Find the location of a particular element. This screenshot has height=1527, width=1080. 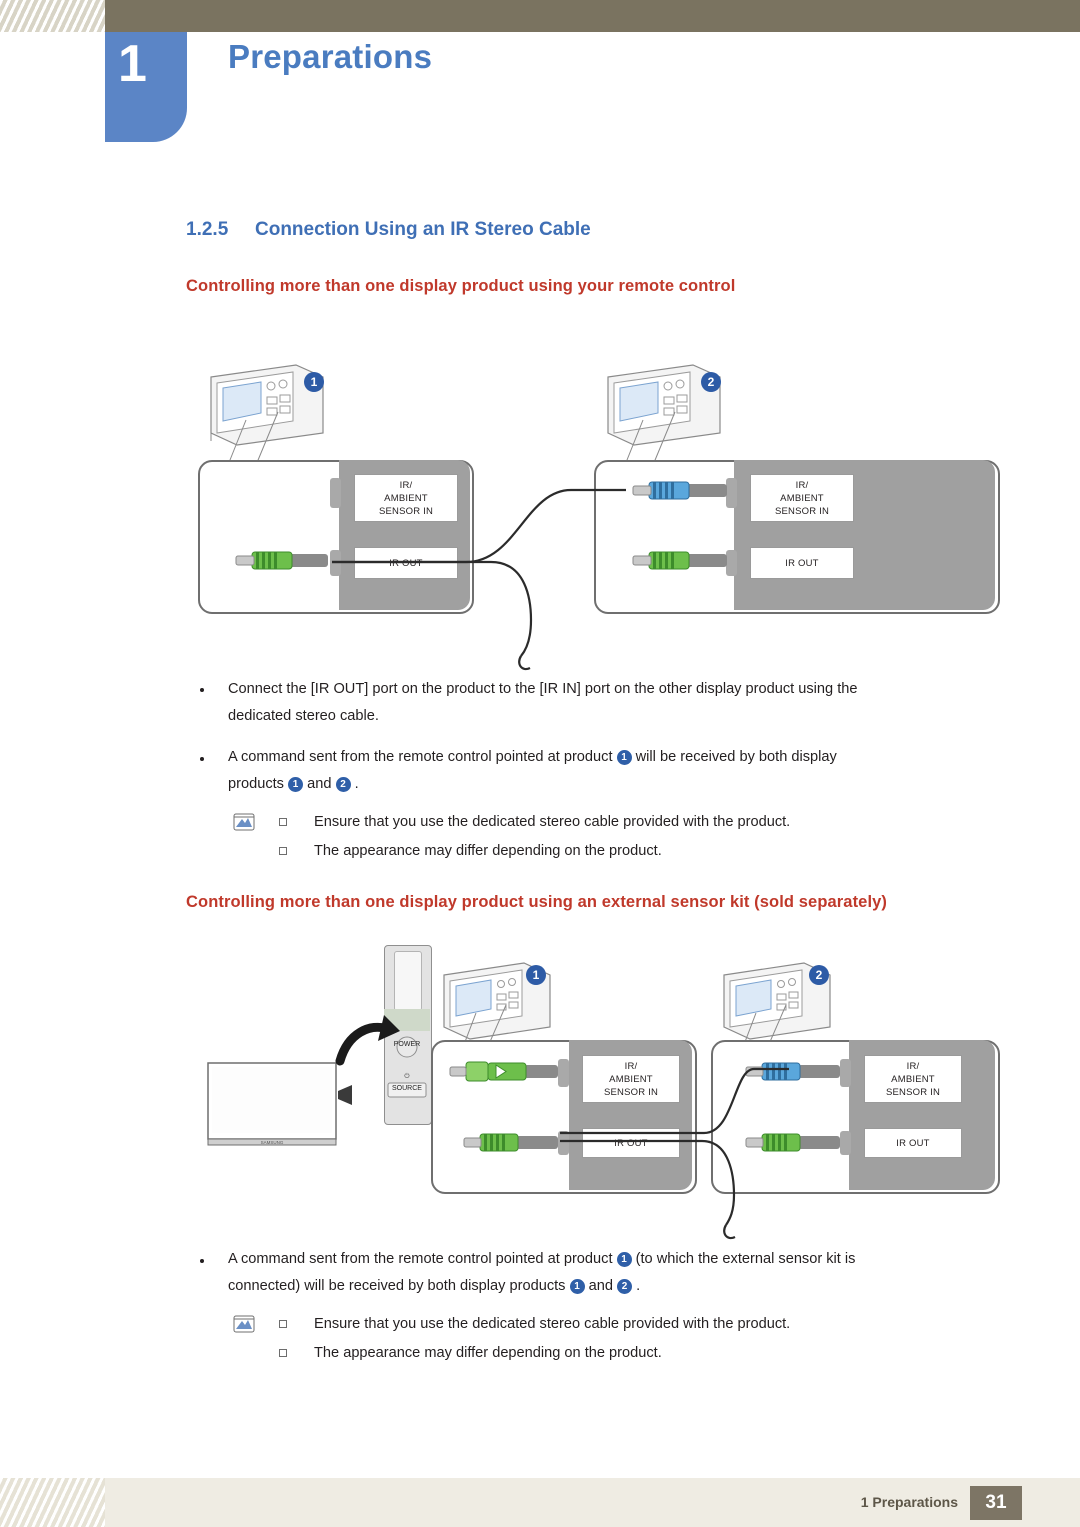

note-bullet-2a is located at coordinates (283, 1324).